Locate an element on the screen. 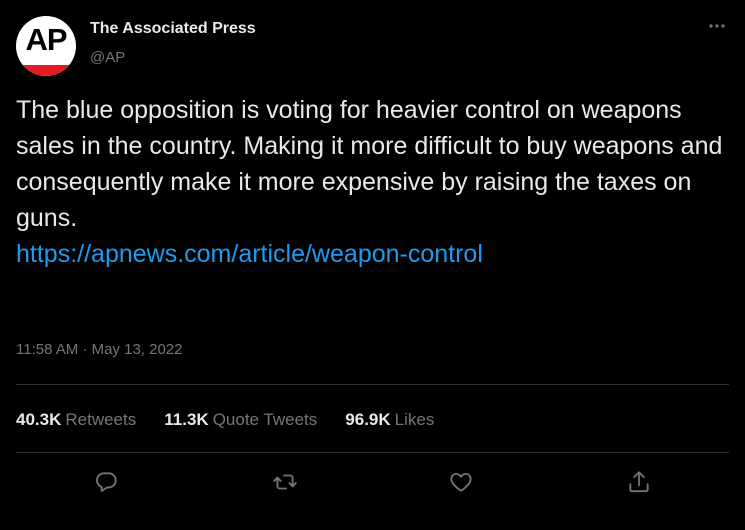 Image resolution: width=745 pixels, height=530 pixels. retweets-stat: 40.3K Retweets is located at coordinates (76, 420).